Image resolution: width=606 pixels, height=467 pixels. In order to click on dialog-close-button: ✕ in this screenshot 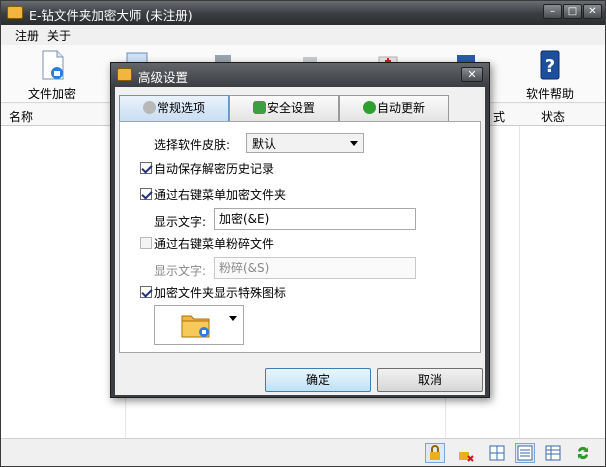, I will do `click(472, 74)`.